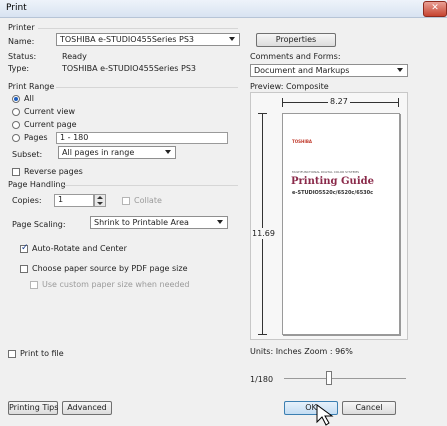 The image size is (447, 426). I want to click on paper-source-label: Choose paper source by PDF page size, so click(110, 268).